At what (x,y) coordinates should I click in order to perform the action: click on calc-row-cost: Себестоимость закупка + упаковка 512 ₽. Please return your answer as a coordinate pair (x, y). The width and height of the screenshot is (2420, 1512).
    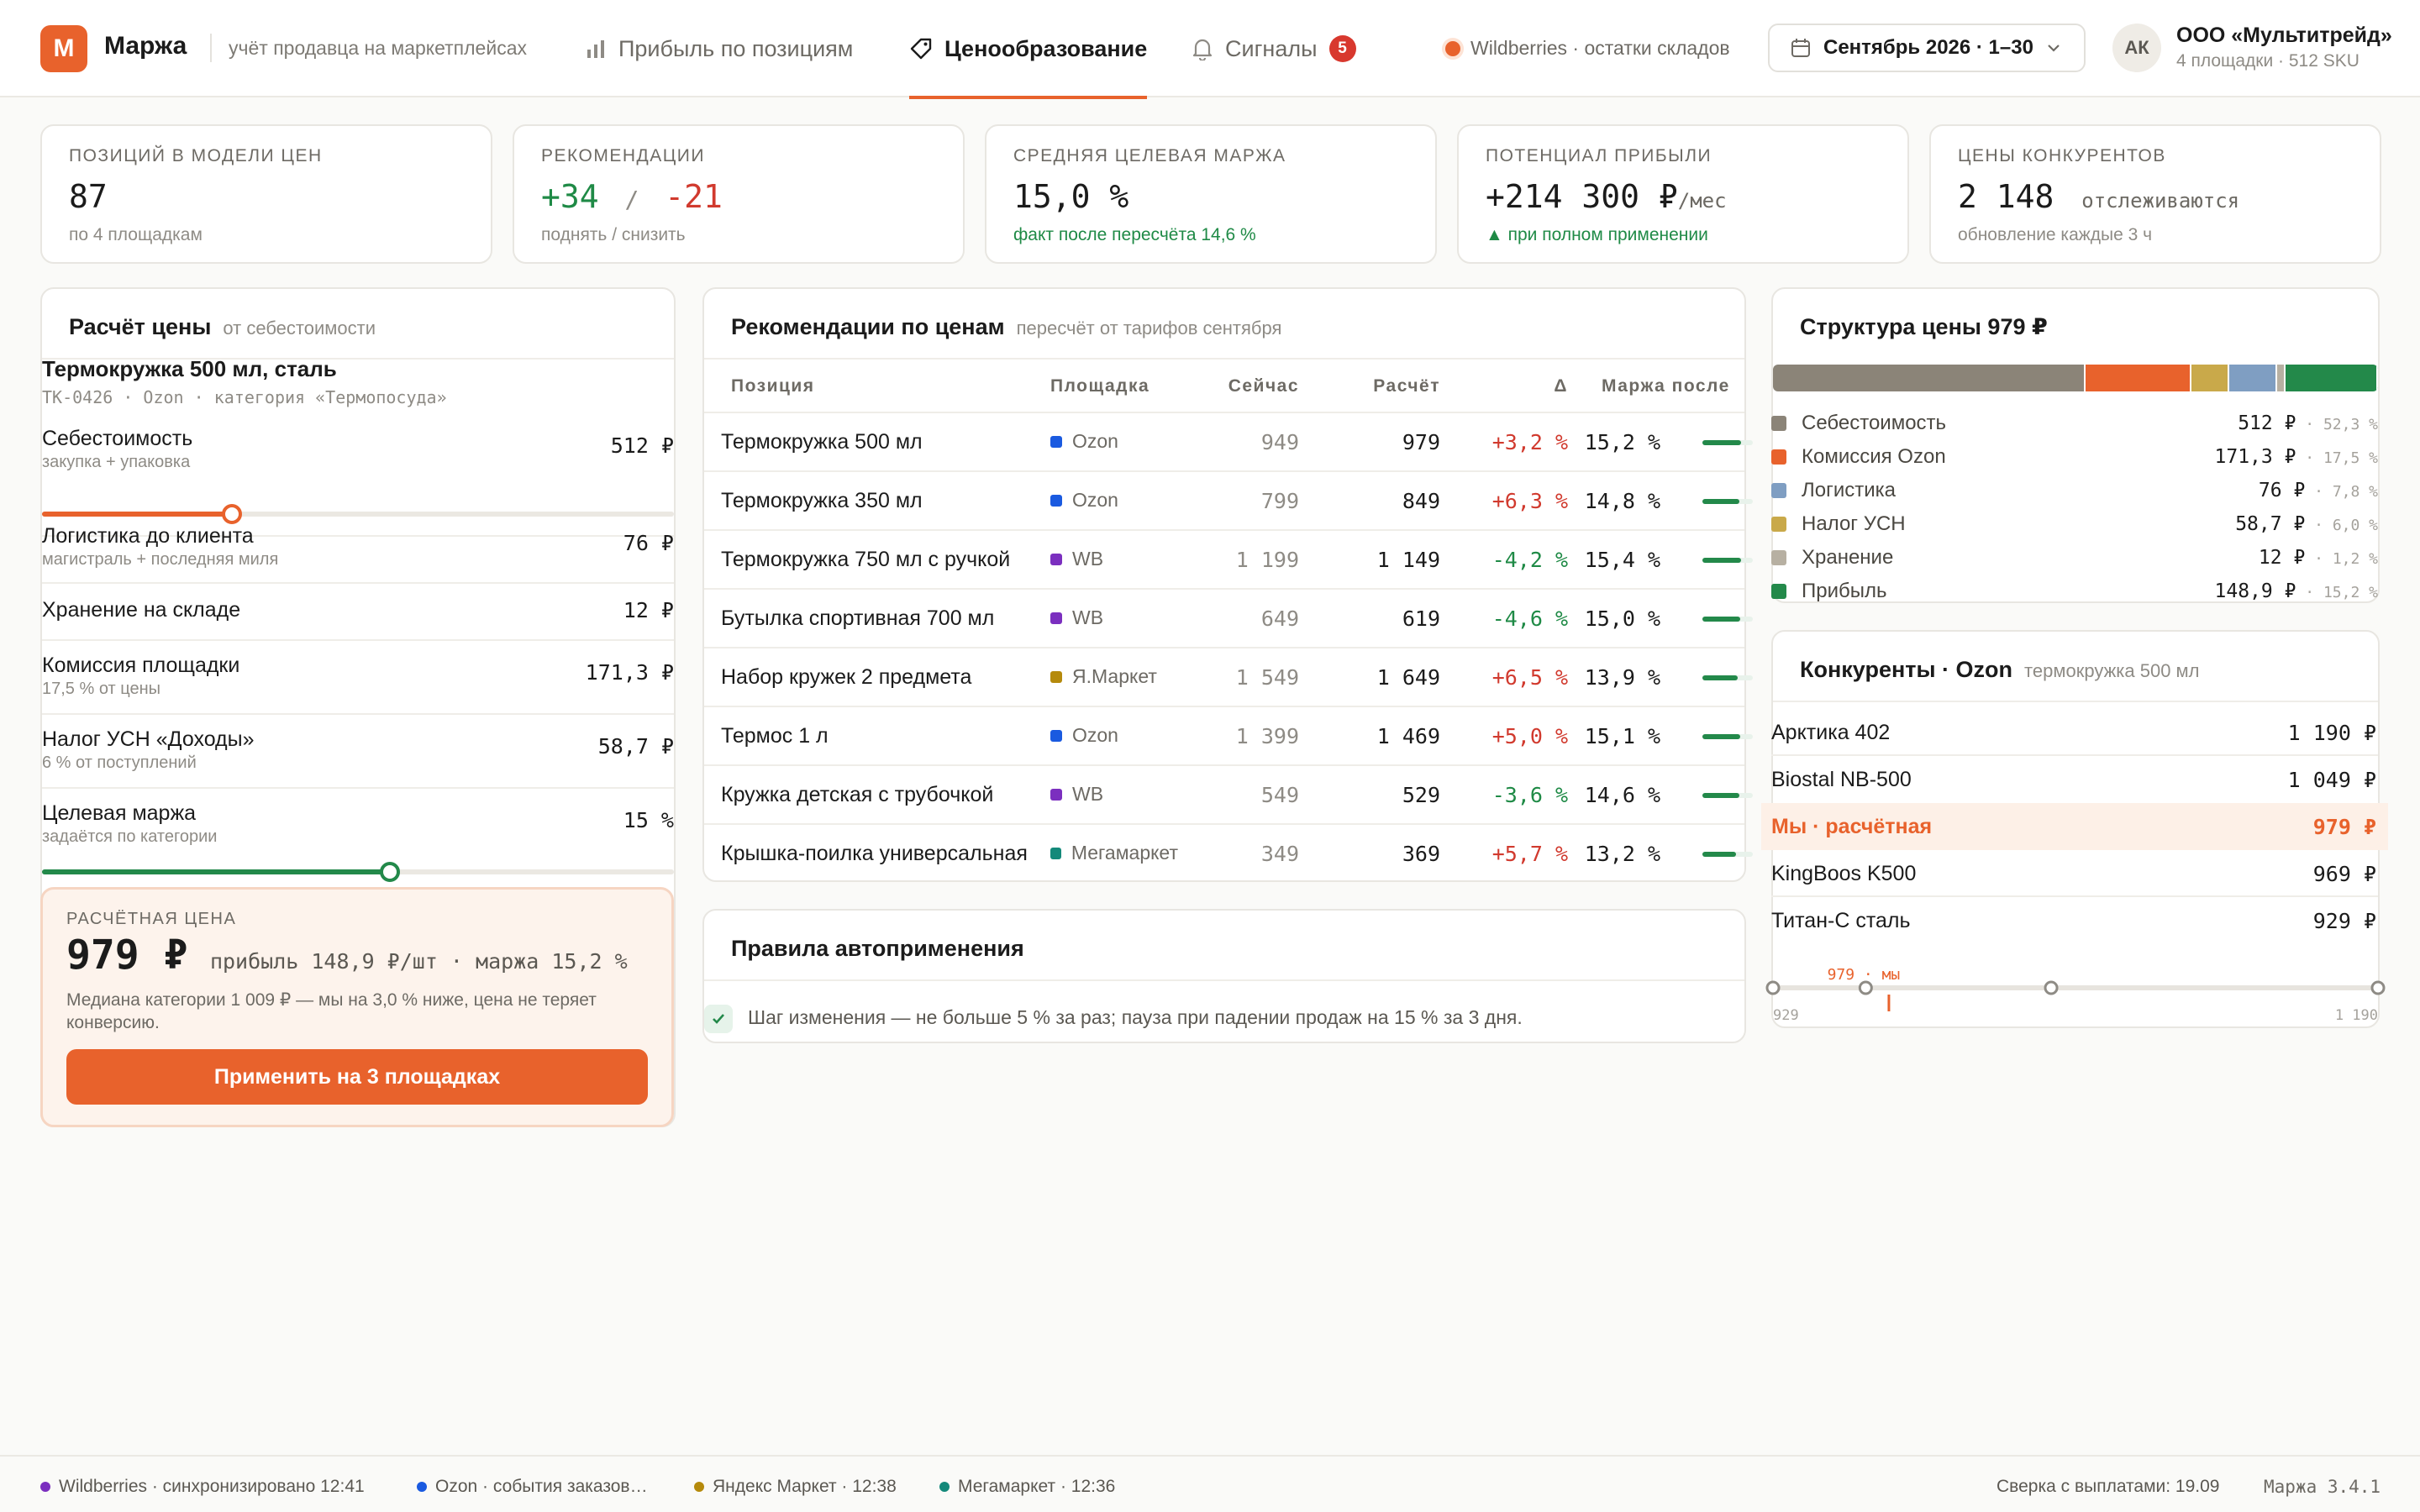
    Looking at the image, I should click on (358, 475).